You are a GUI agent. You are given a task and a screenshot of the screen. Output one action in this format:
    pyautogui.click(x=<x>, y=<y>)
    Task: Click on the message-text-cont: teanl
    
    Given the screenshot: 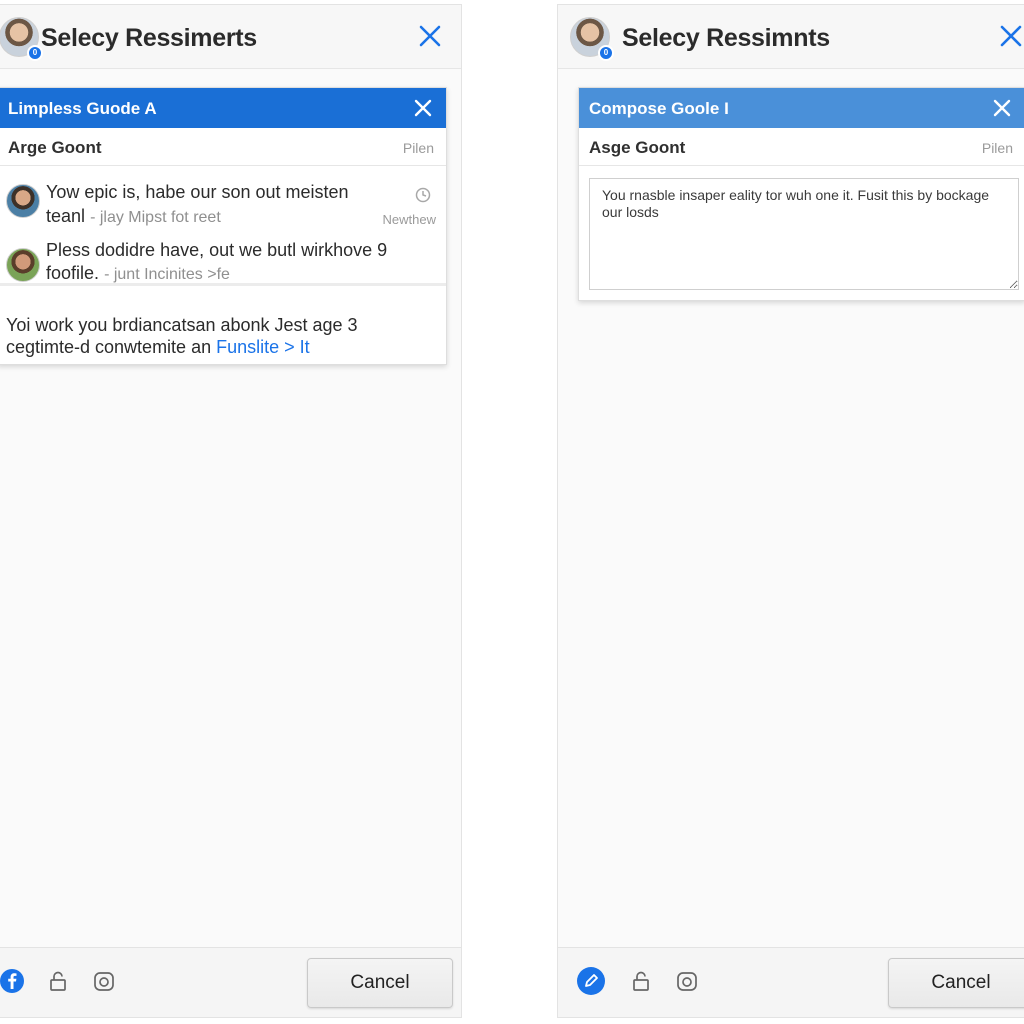 What is the action you would take?
    pyautogui.click(x=66, y=216)
    